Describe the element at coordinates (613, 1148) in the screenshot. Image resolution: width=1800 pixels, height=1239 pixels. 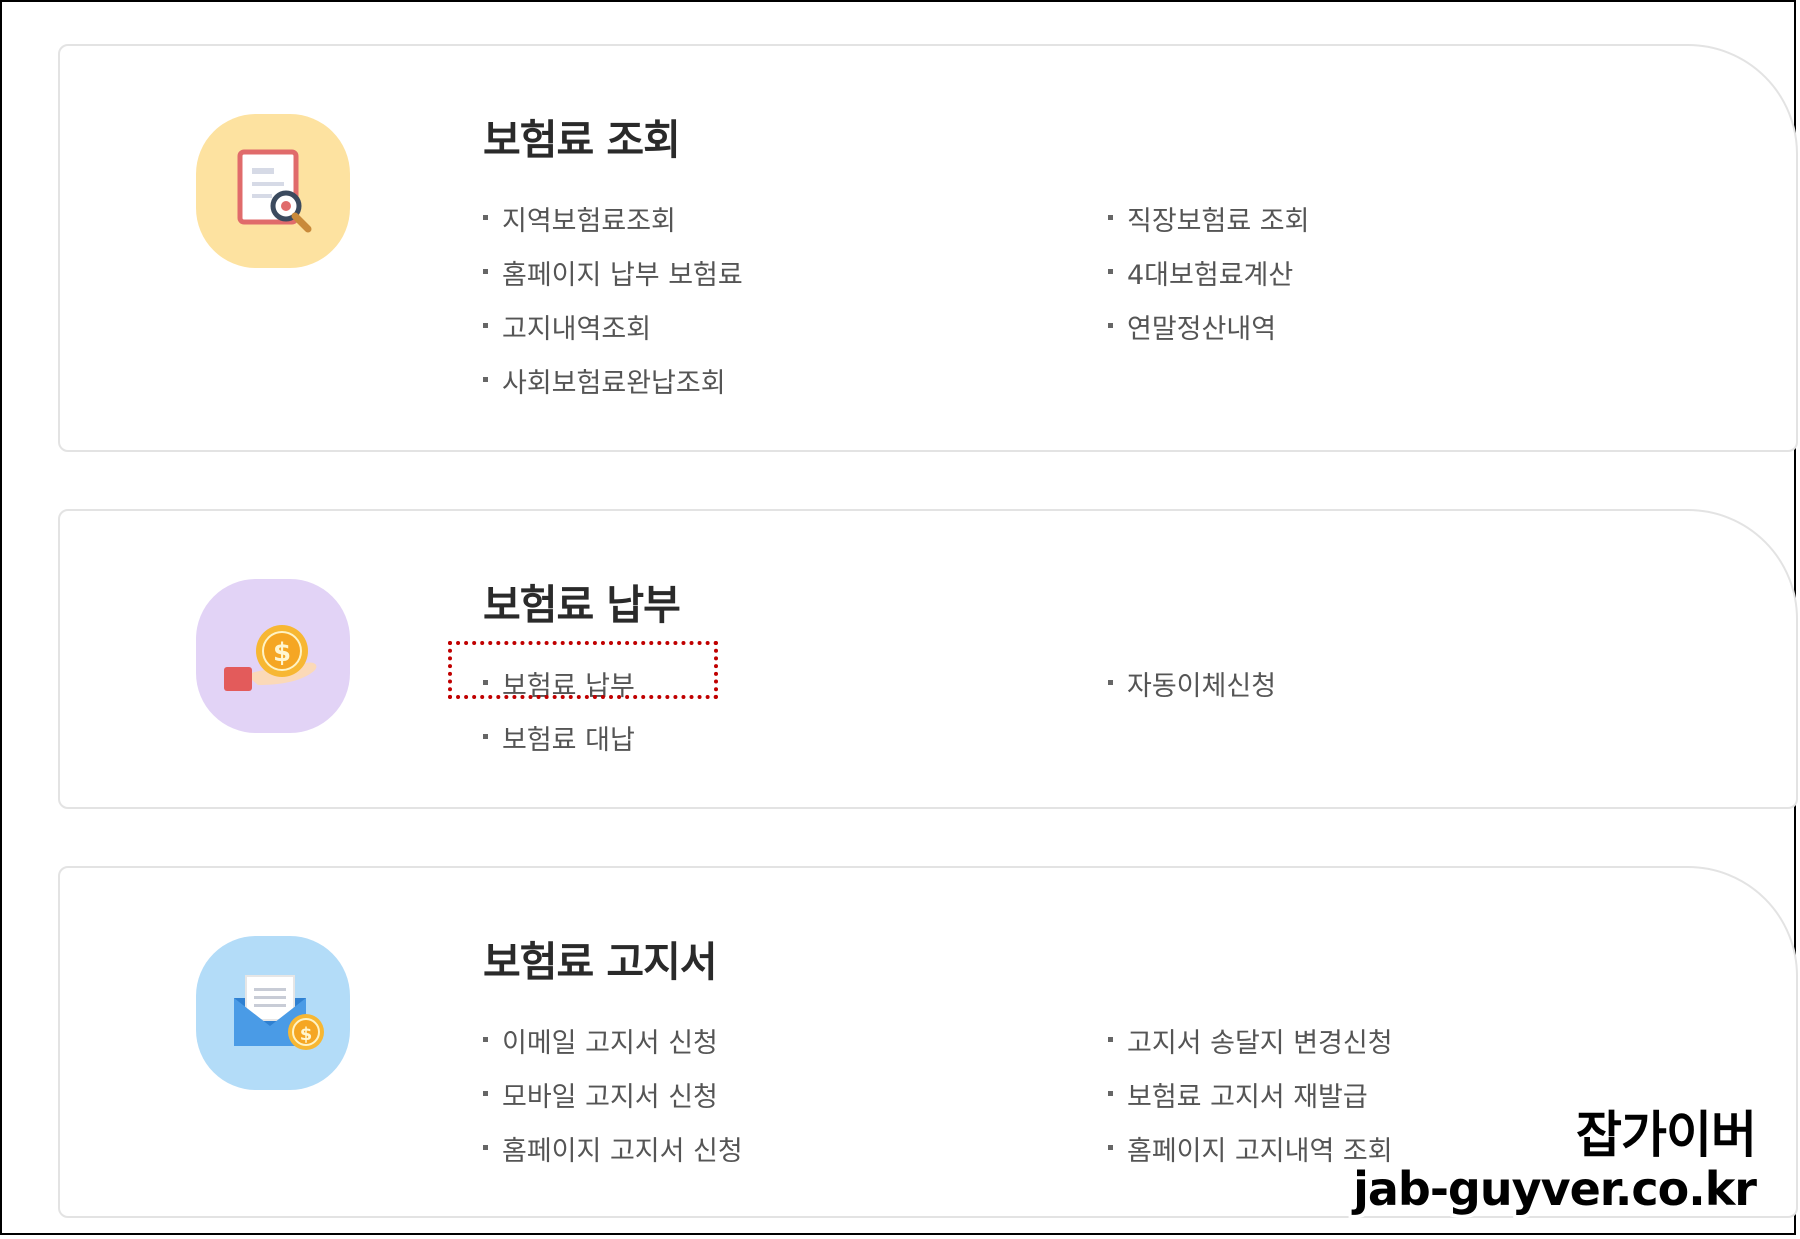
I see `link-homepage-notice: 홈페이지 고지서 신청` at that location.